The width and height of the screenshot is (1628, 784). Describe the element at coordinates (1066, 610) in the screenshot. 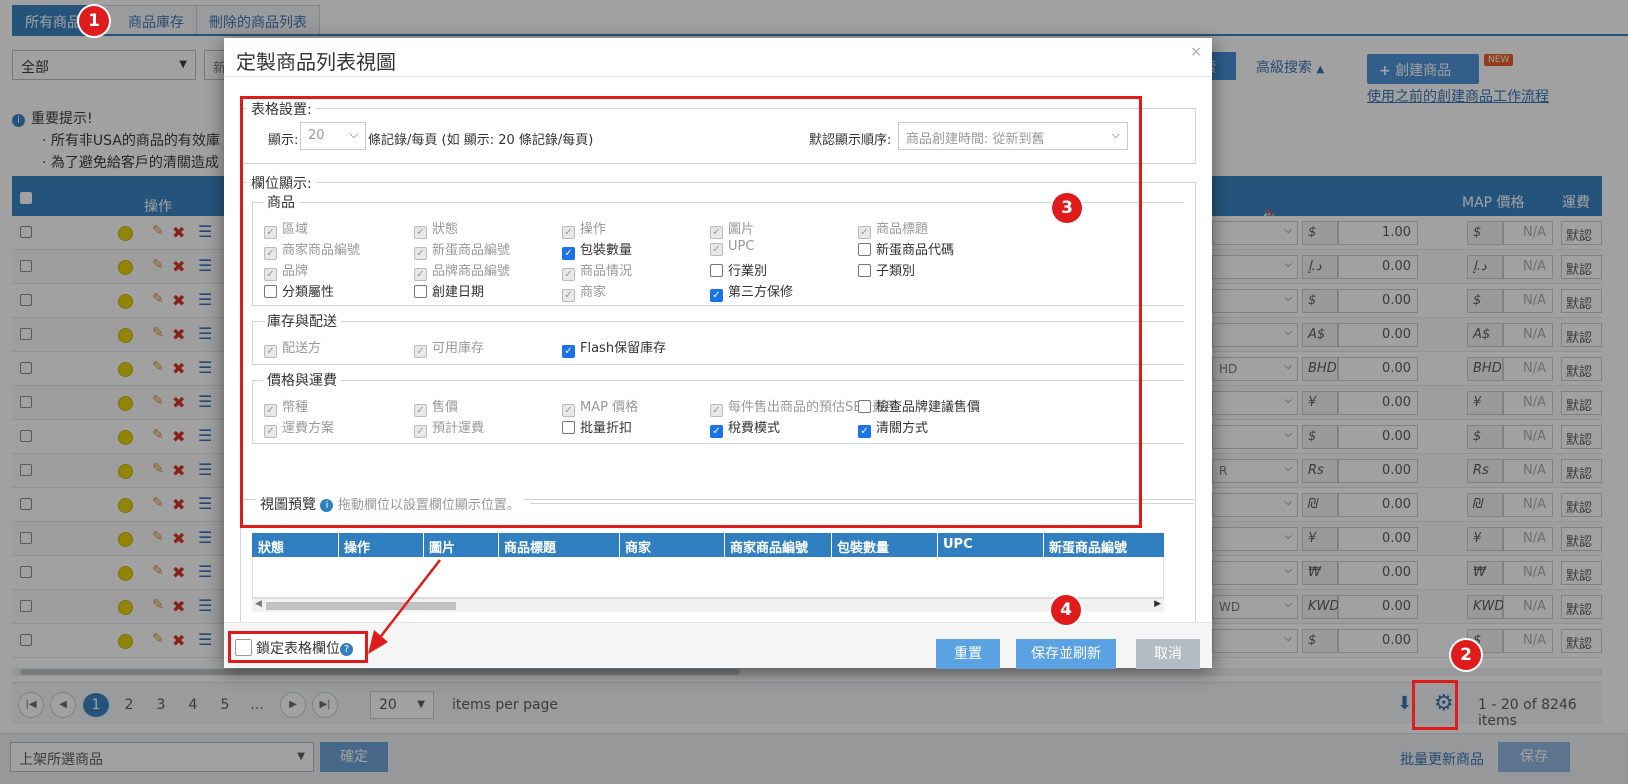

I see `annotation-badge-4: 4` at that location.